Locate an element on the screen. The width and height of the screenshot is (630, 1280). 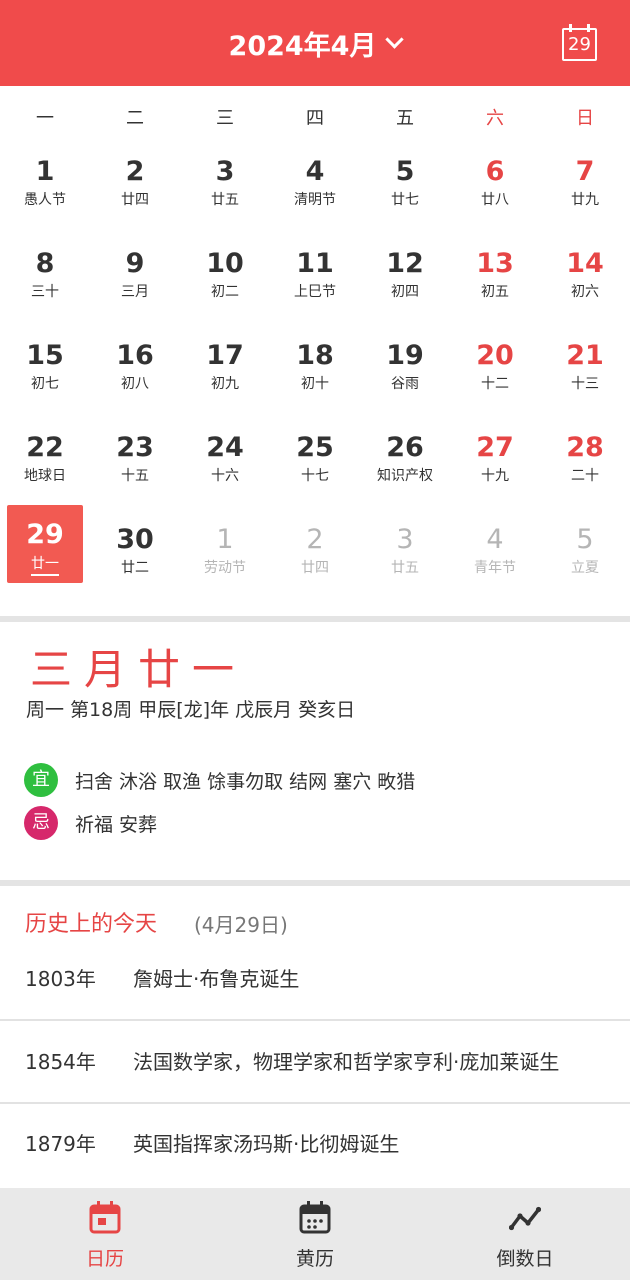
tab-almanac: 黄历 is located at coordinates (315, 1234).